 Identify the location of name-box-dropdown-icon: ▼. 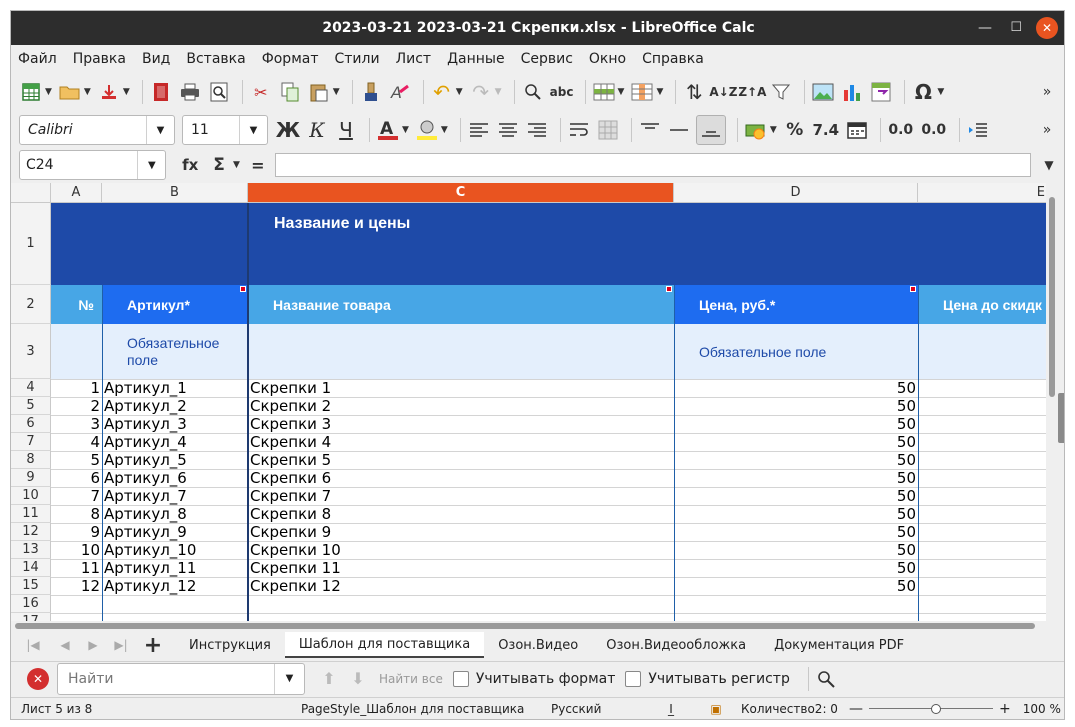
(151, 165).